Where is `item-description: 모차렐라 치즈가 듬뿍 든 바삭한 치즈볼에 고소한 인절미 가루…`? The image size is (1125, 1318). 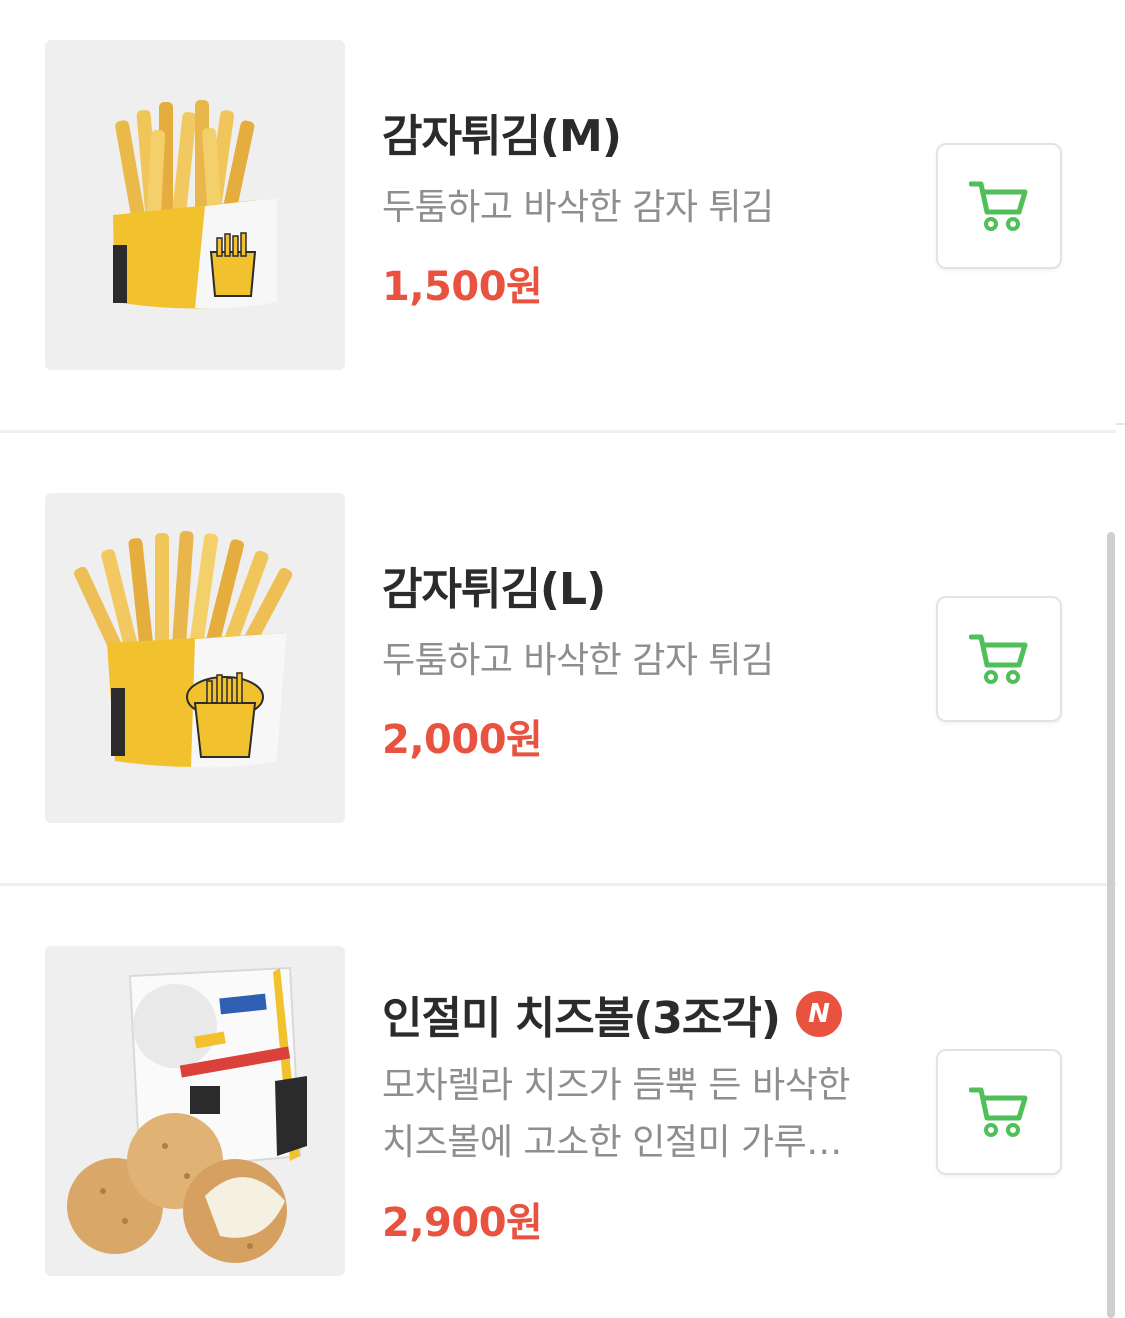
item-description: 모차렐라 치즈가 듬뿍 든 바삭한 치즈볼에 고소한 인절미 가루… is located at coordinates (632, 1114).